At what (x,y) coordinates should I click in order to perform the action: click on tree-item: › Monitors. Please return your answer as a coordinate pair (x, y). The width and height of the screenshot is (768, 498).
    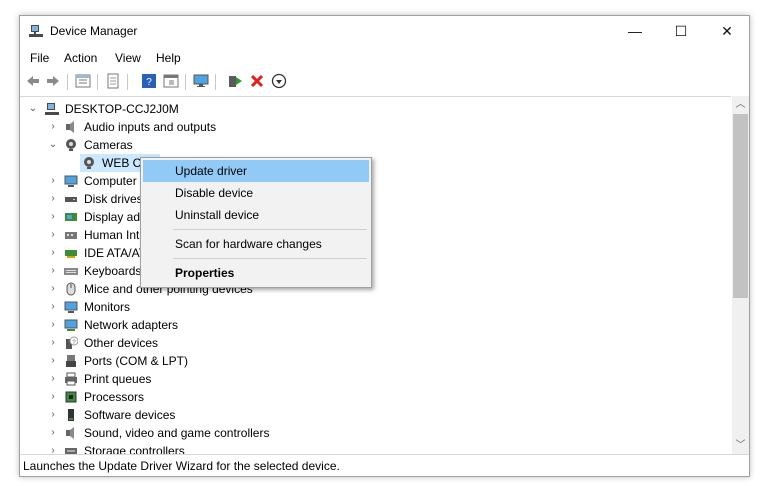
    Looking at the image, I should click on (375, 307).